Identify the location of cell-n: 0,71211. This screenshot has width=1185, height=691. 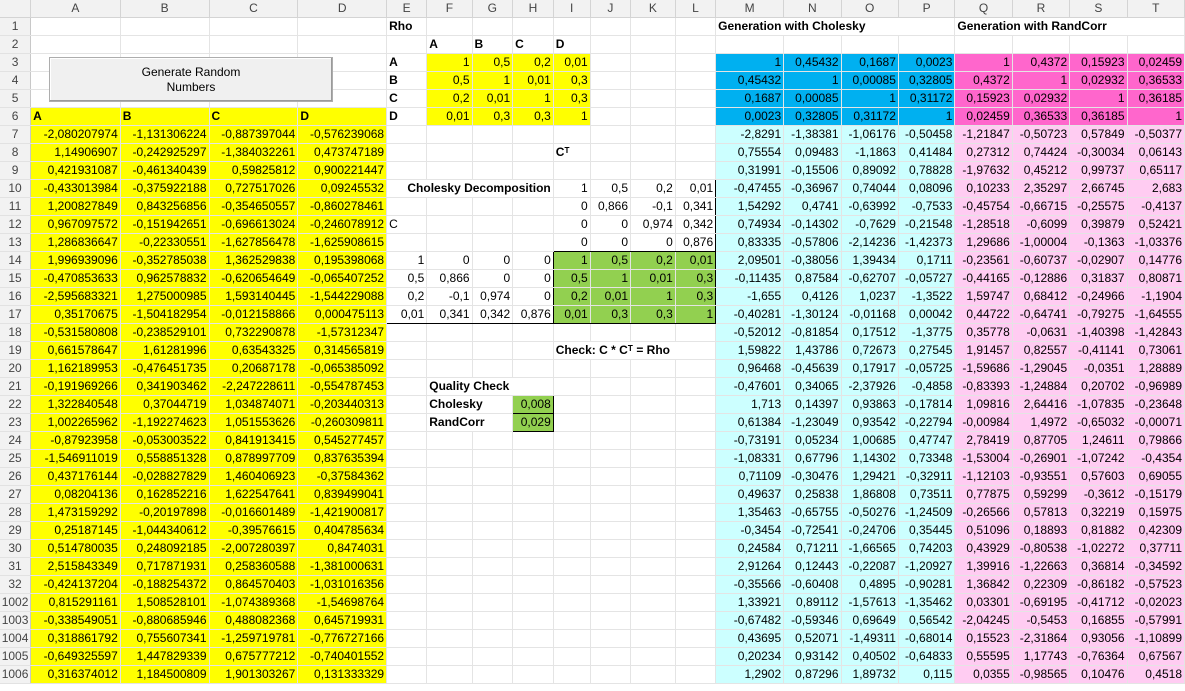
(812, 548).